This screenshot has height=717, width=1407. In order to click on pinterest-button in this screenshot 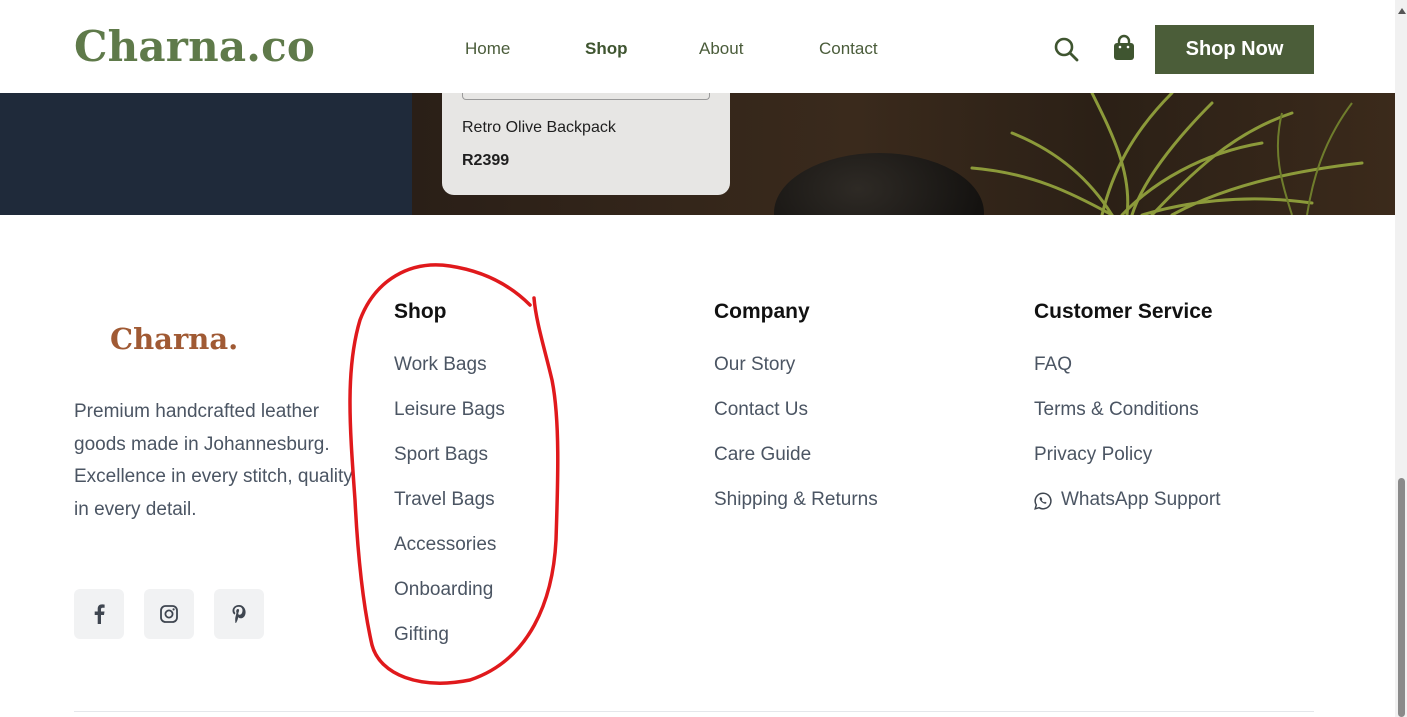, I will do `click(239, 614)`.